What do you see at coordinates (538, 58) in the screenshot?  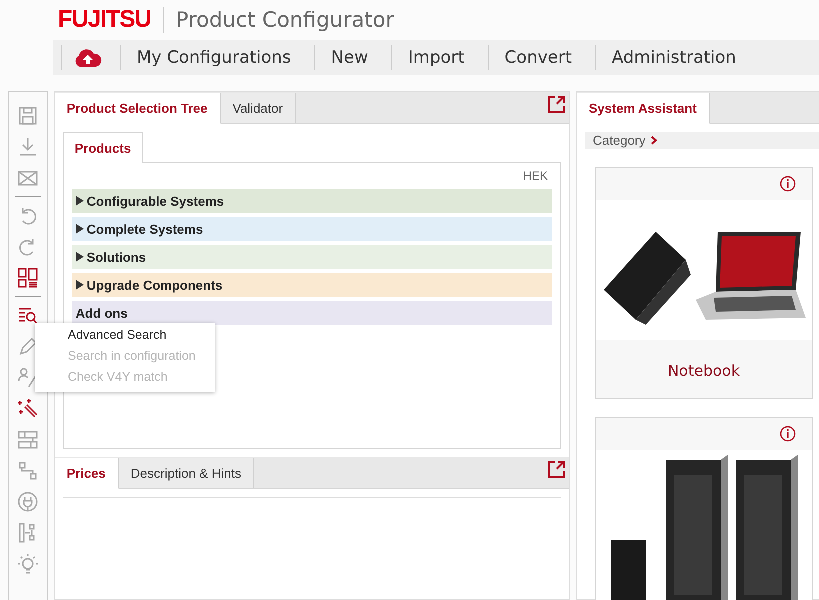 I see `nav-item: Convert` at bounding box center [538, 58].